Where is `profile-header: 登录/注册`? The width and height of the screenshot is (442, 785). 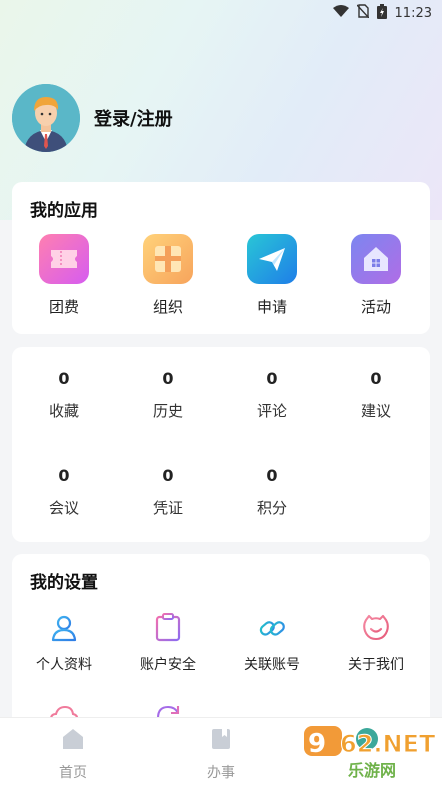 profile-header: 登录/注册 is located at coordinates (92, 118).